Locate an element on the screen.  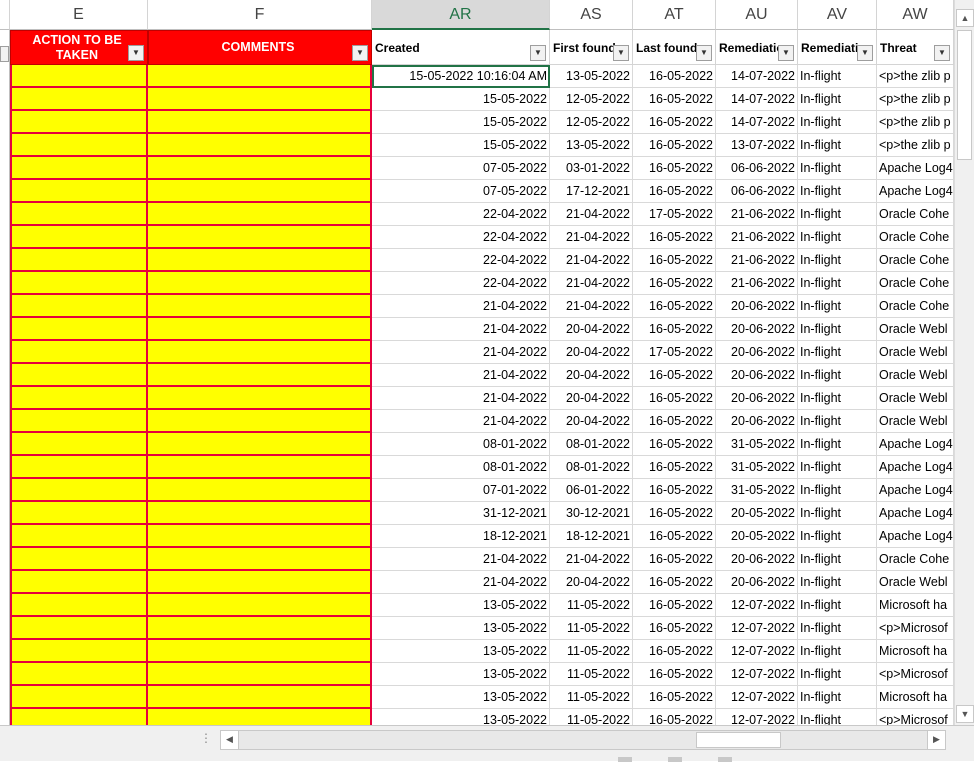
cell-first: 30-12-2021 is located at coordinates (591, 513).